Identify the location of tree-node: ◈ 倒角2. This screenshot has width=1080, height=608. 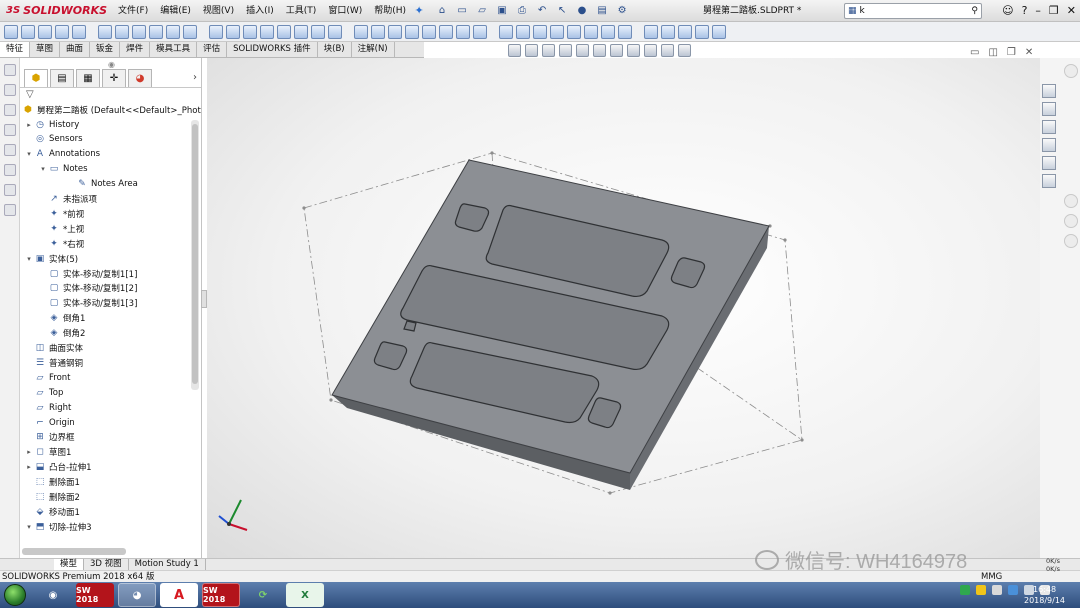
(62, 333).